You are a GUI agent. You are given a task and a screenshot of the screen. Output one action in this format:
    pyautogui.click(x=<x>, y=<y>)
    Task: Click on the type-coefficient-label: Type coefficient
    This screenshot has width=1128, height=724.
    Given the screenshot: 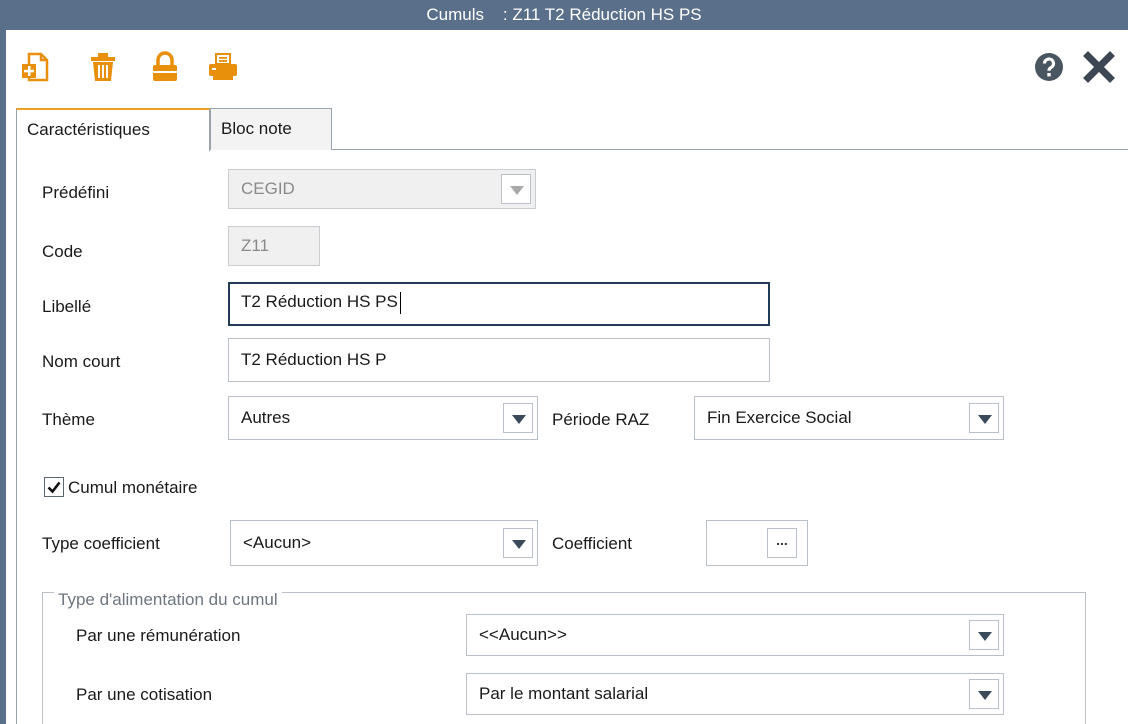 What is the action you would take?
    pyautogui.click(x=101, y=543)
    